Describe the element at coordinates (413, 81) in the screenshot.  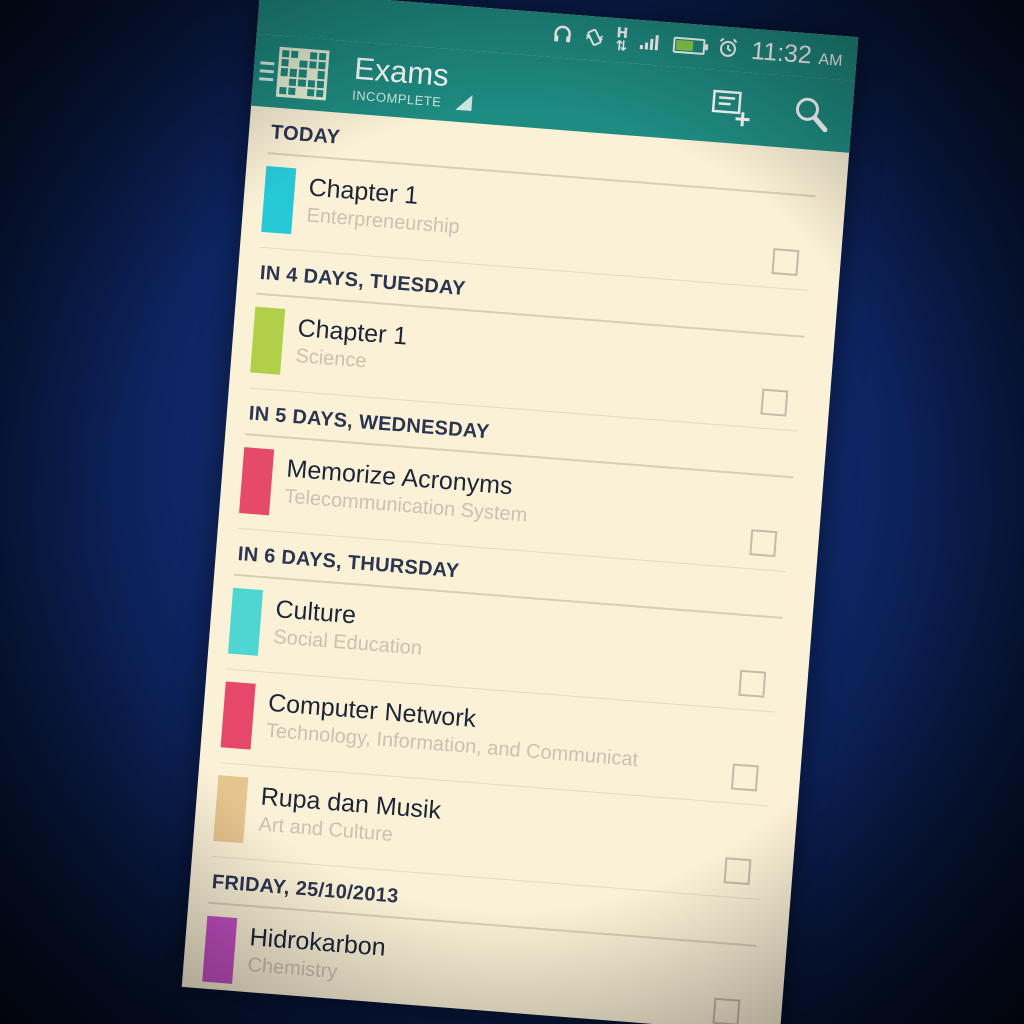
I see `title-dropdown: Exams INCOMPLETE` at that location.